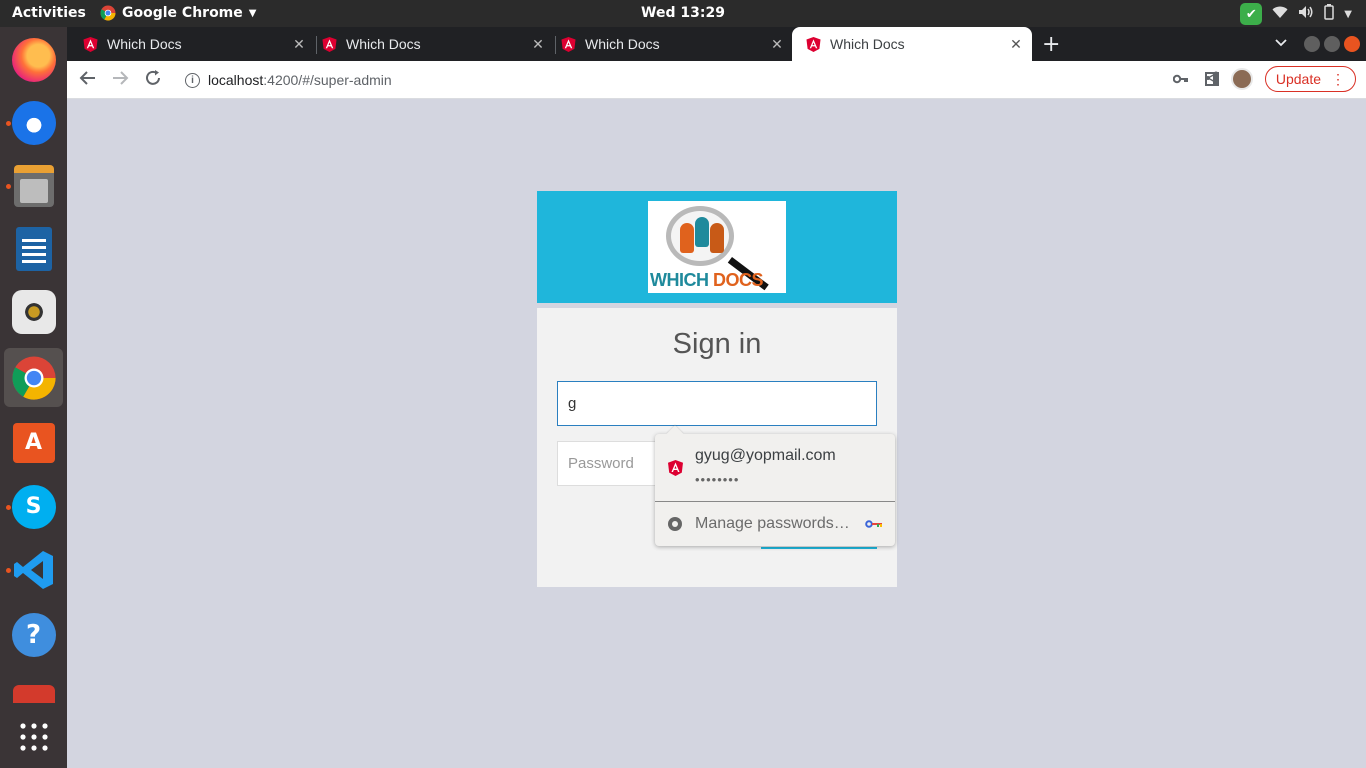 This screenshot has height=768, width=1366. I want to click on tab-which-docs-1: Which Docs ✕, so click(199, 44).